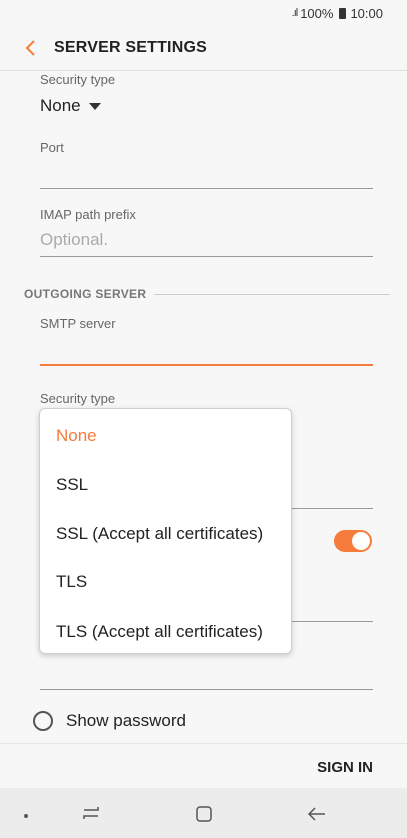  Describe the element at coordinates (206, 689) in the screenshot. I see `password-underline` at that location.